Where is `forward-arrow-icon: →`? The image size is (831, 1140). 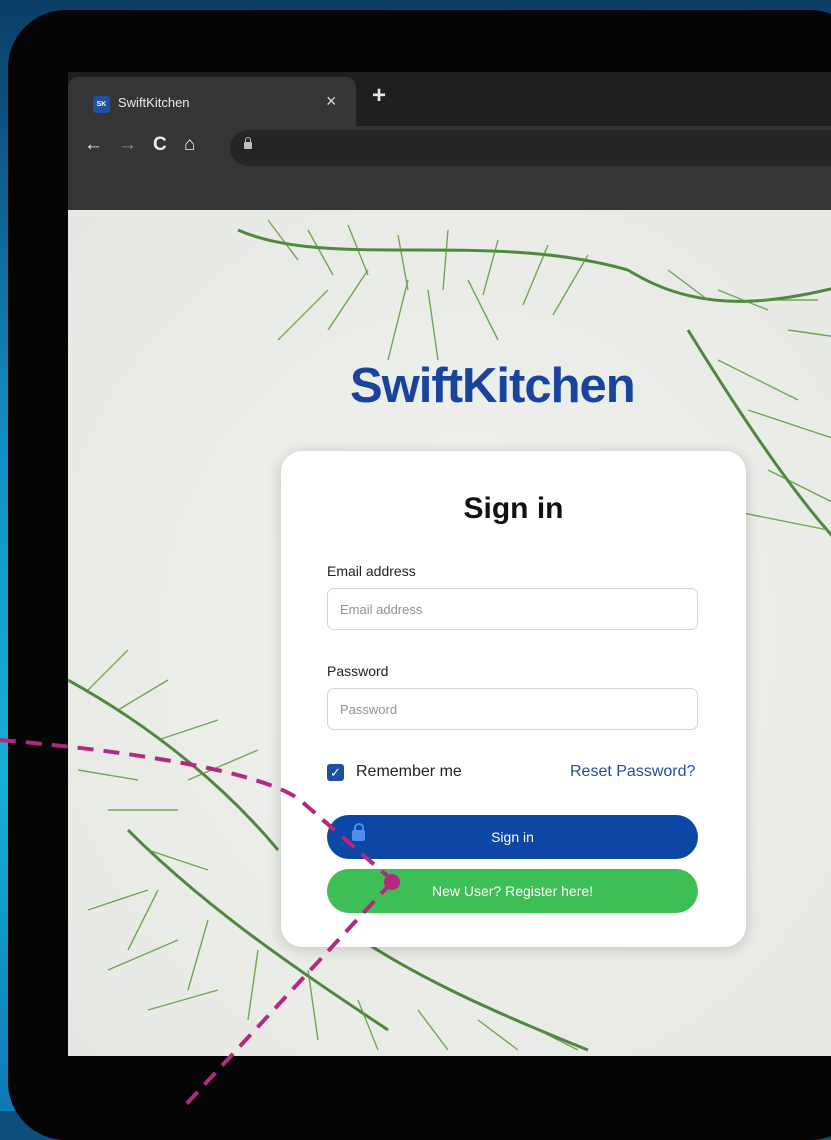 forward-arrow-icon: → is located at coordinates (127, 145).